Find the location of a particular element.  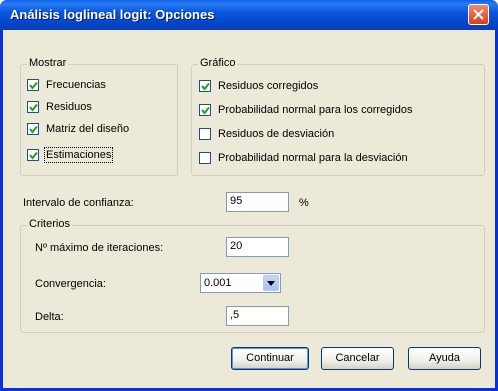

chevron-down-icon is located at coordinates (271, 283).